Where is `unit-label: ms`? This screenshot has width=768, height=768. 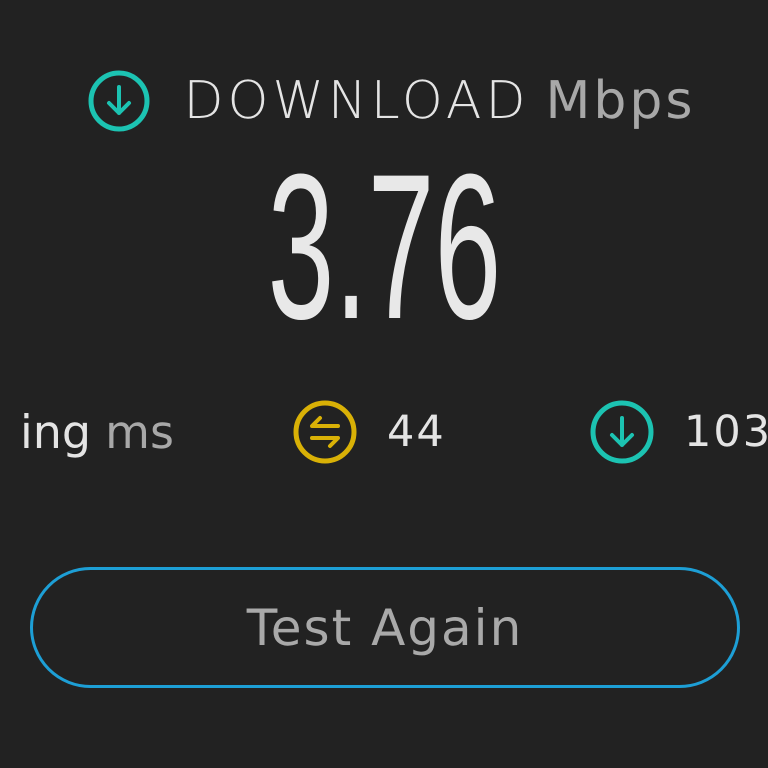
unit-label: ms is located at coordinates (139, 432).